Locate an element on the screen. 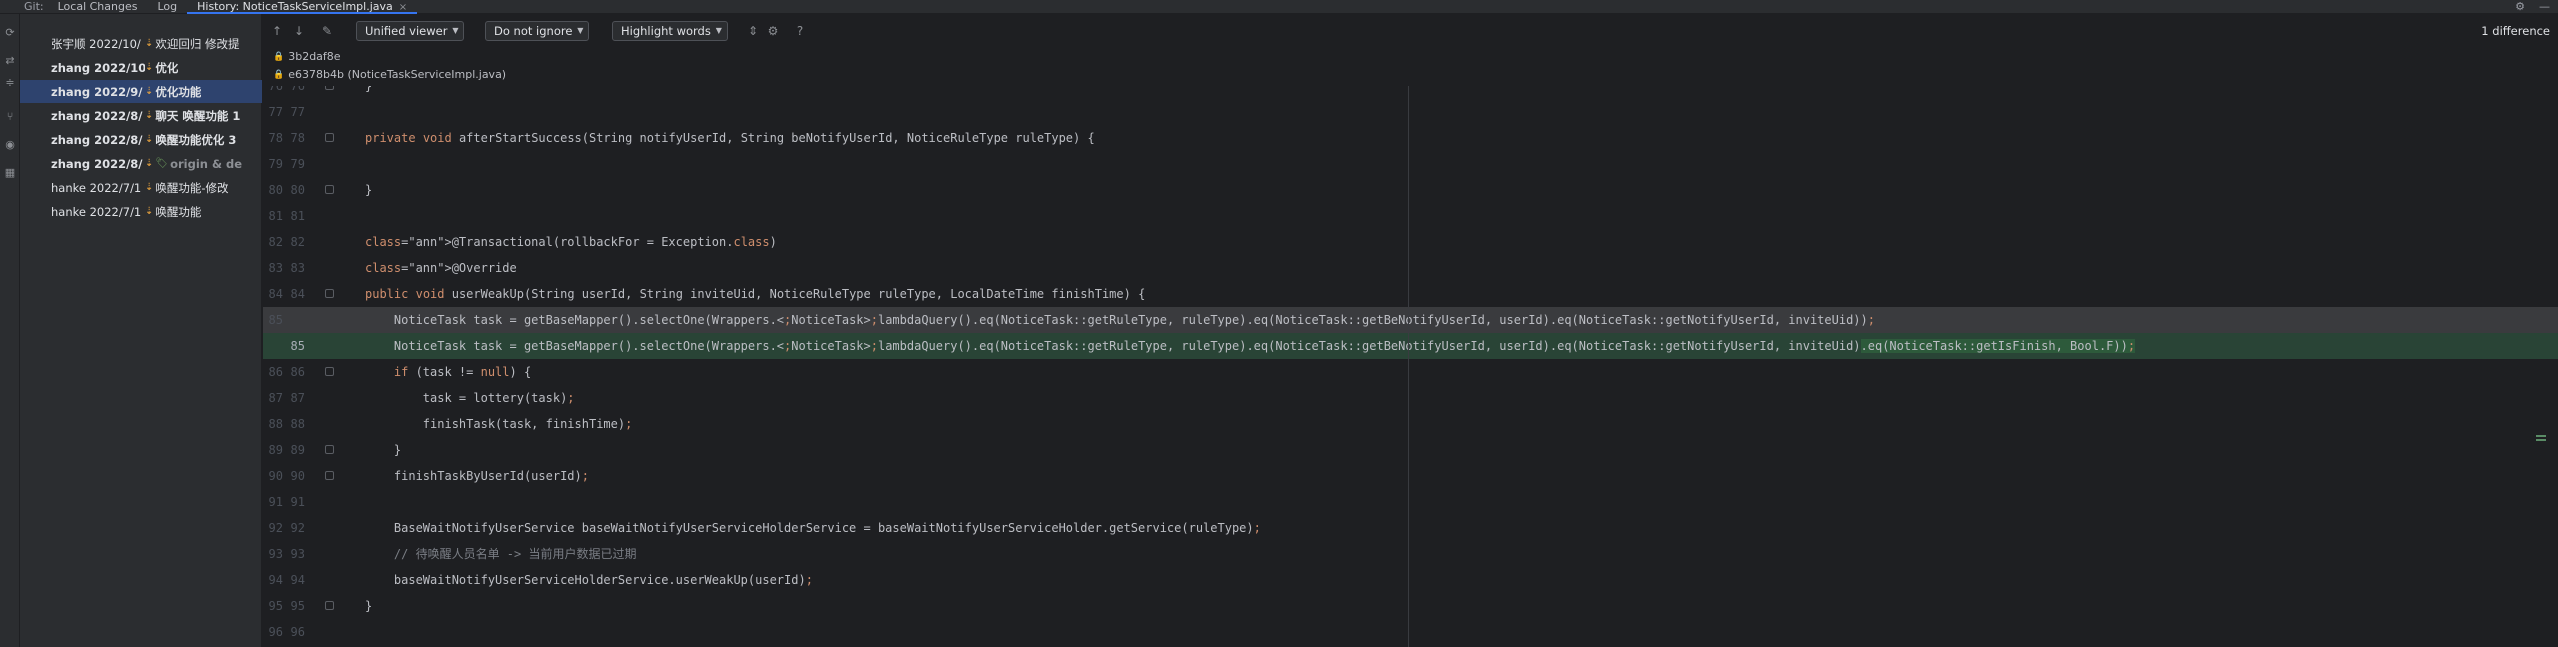 Image resolution: width=2558 pixels, height=647 pixels. commit-message: origin & de is located at coordinates (206, 163).